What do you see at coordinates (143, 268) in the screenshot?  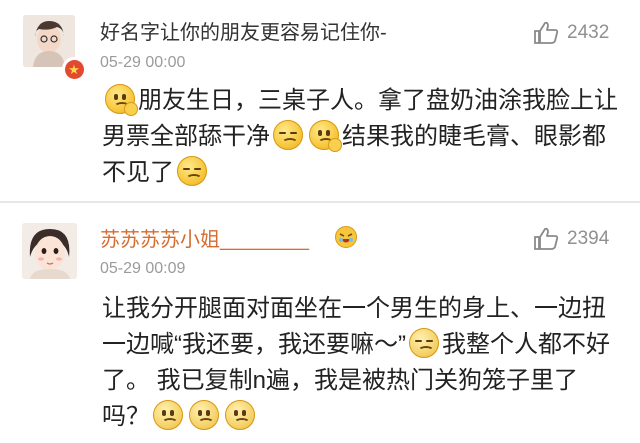 I see `comment-timestamp: 05-29 00:09` at bounding box center [143, 268].